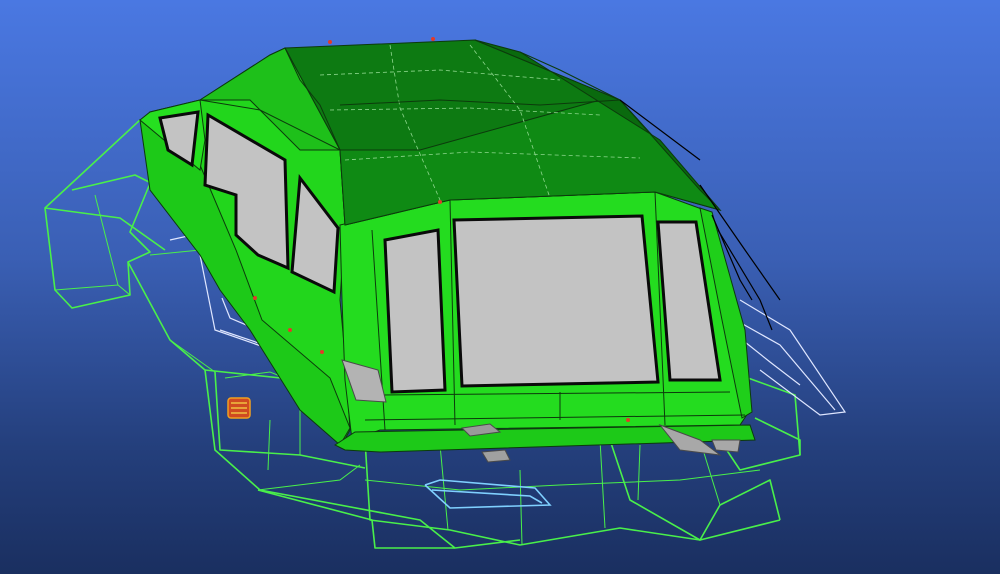 The image size is (1000, 574). I want to click on front-center-windshield, so click(556, 301).